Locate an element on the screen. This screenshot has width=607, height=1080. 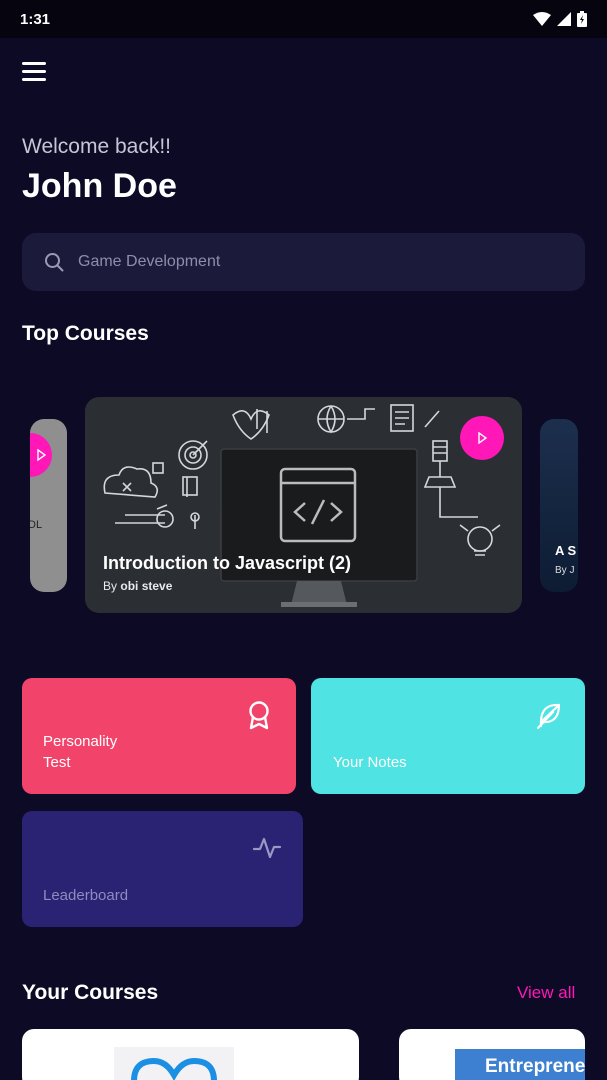
next-card-author: By J is located at coordinates (565, 570).